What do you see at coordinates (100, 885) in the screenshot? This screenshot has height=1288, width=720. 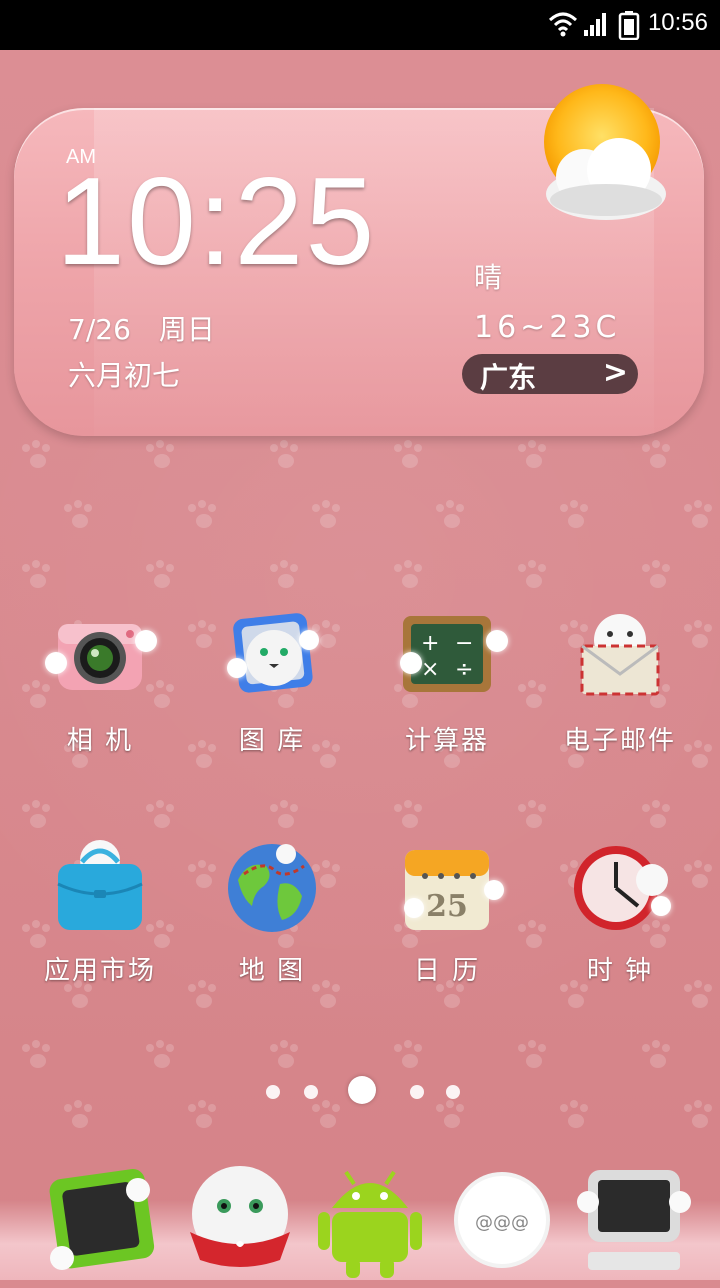 I see `app-market-icon` at bounding box center [100, 885].